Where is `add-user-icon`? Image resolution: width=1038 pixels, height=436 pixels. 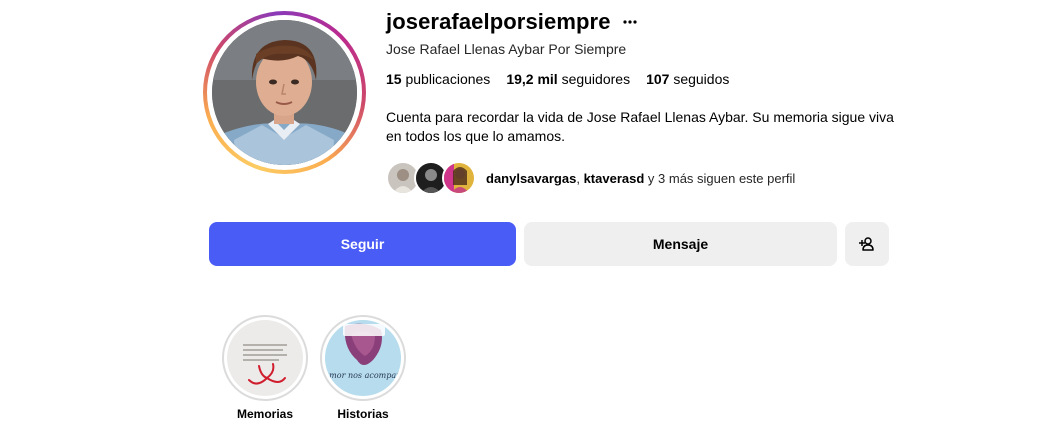 add-user-icon is located at coordinates (866, 244).